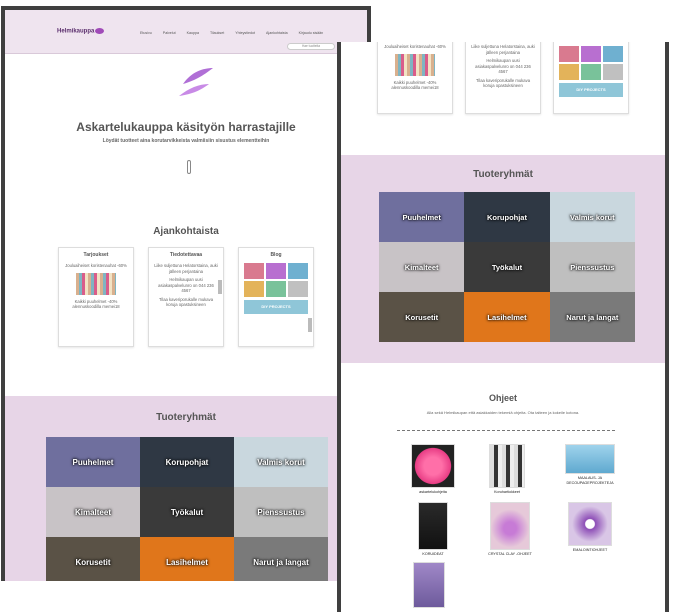 The height and width of the screenshot is (612, 676). What do you see at coordinates (506, 430) in the screenshot?
I see `divider` at bounding box center [506, 430].